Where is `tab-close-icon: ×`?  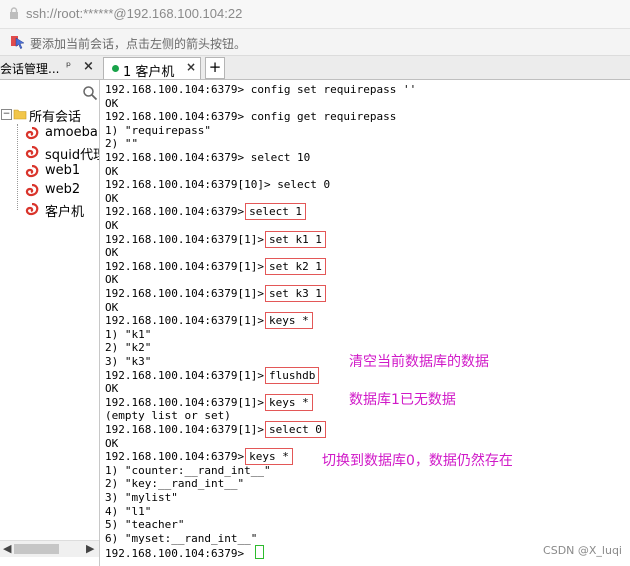 tab-close-icon: × is located at coordinates (191, 67).